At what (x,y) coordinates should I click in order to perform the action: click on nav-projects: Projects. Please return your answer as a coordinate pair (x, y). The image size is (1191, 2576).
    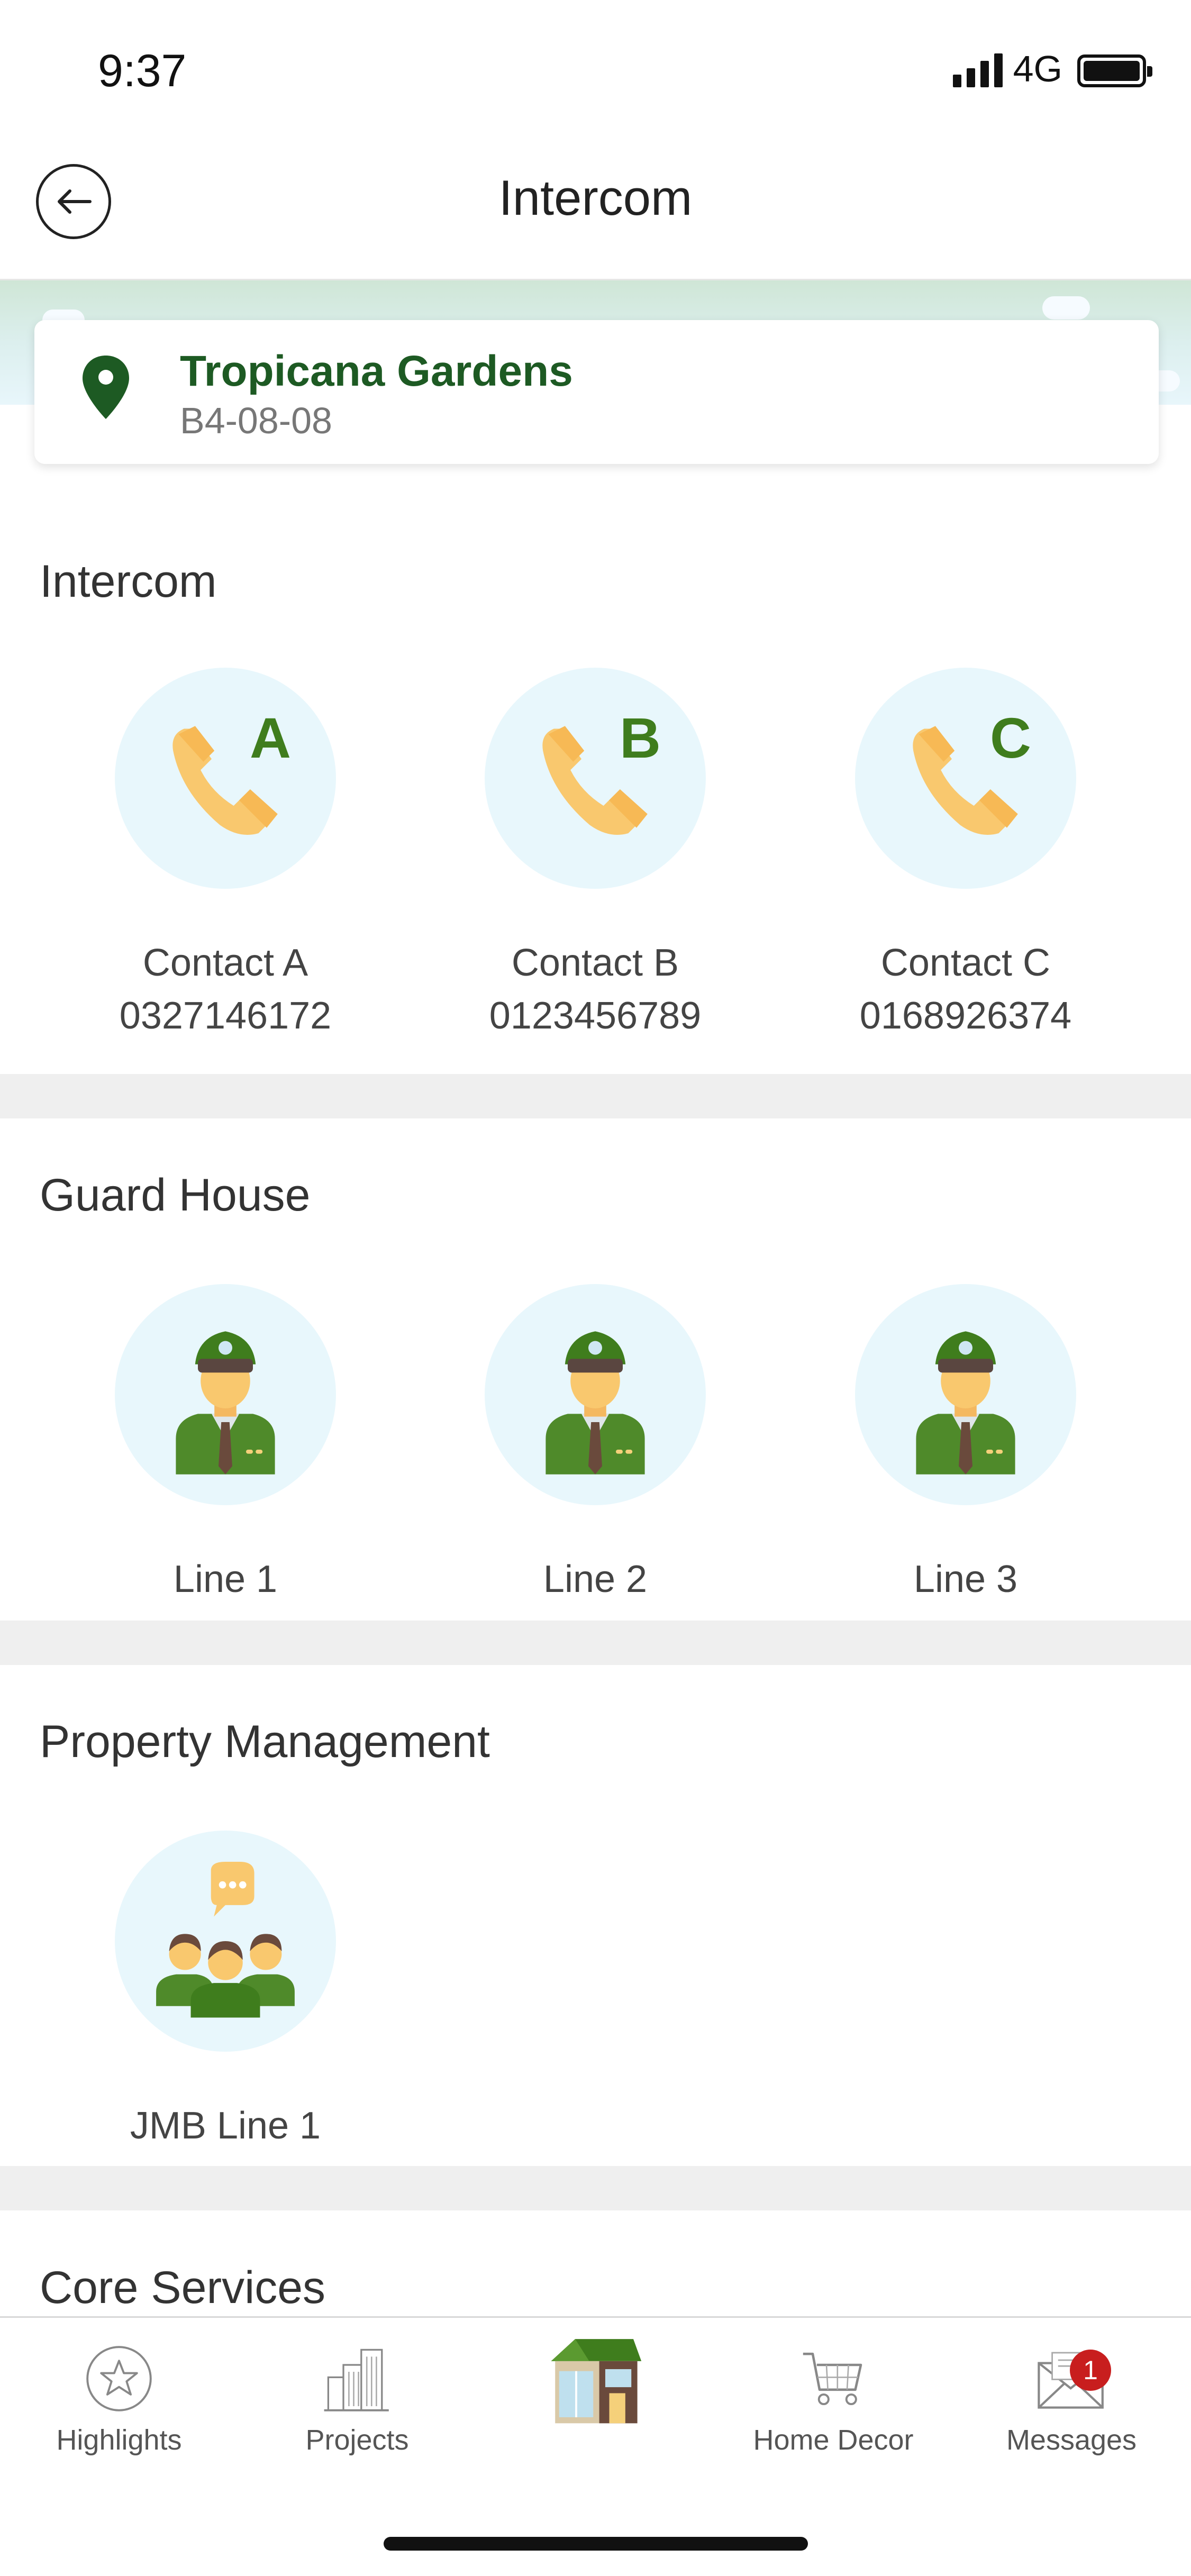
    Looking at the image, I should click on (357, 2397).